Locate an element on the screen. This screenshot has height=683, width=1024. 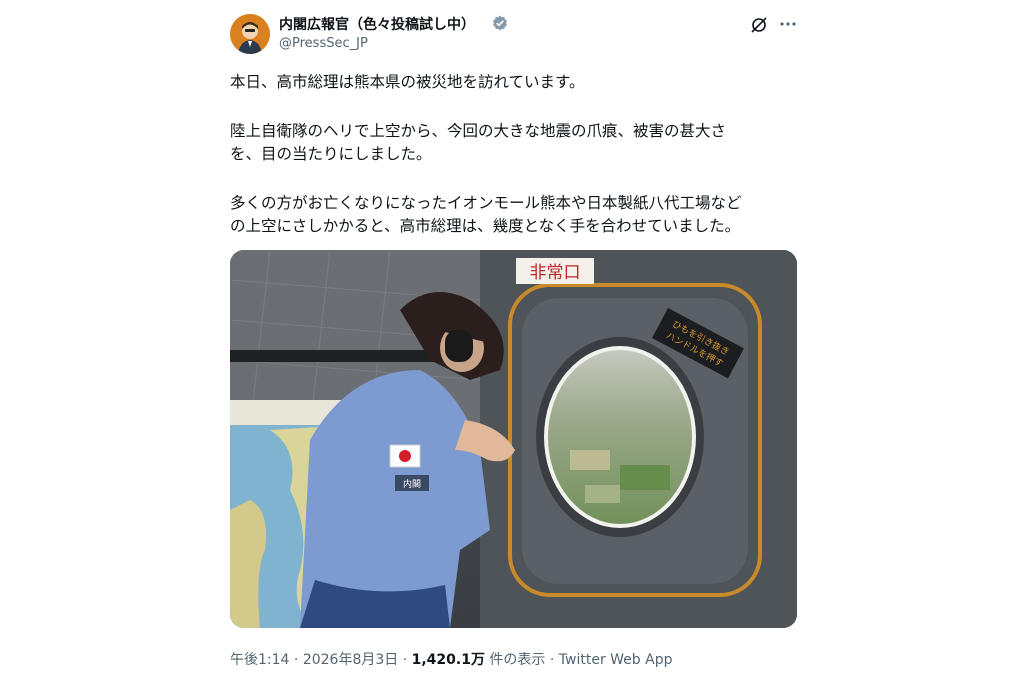
tweet-text-line: を、目の当たりにしました。 is located at coordinates (331, 154).